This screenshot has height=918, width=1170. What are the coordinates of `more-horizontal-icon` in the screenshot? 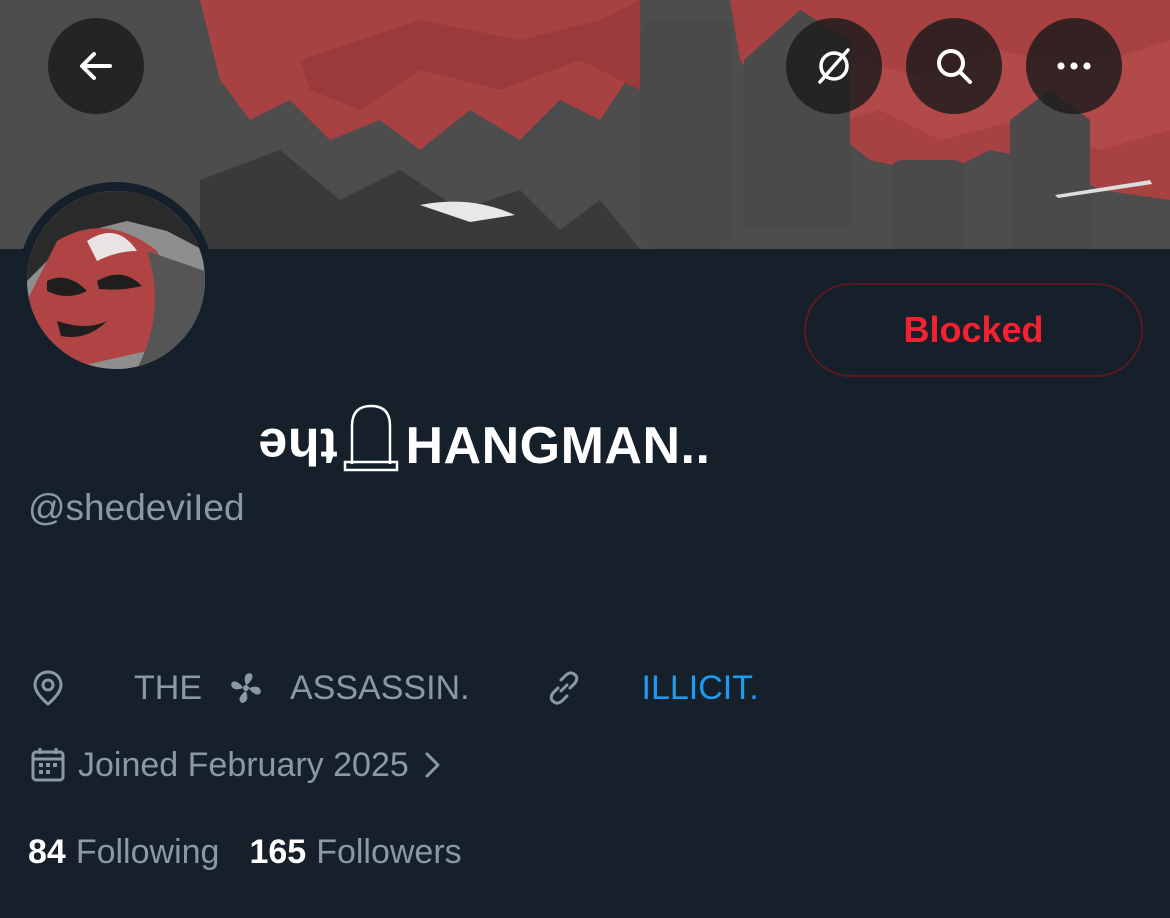 It's located at (1074, 66).